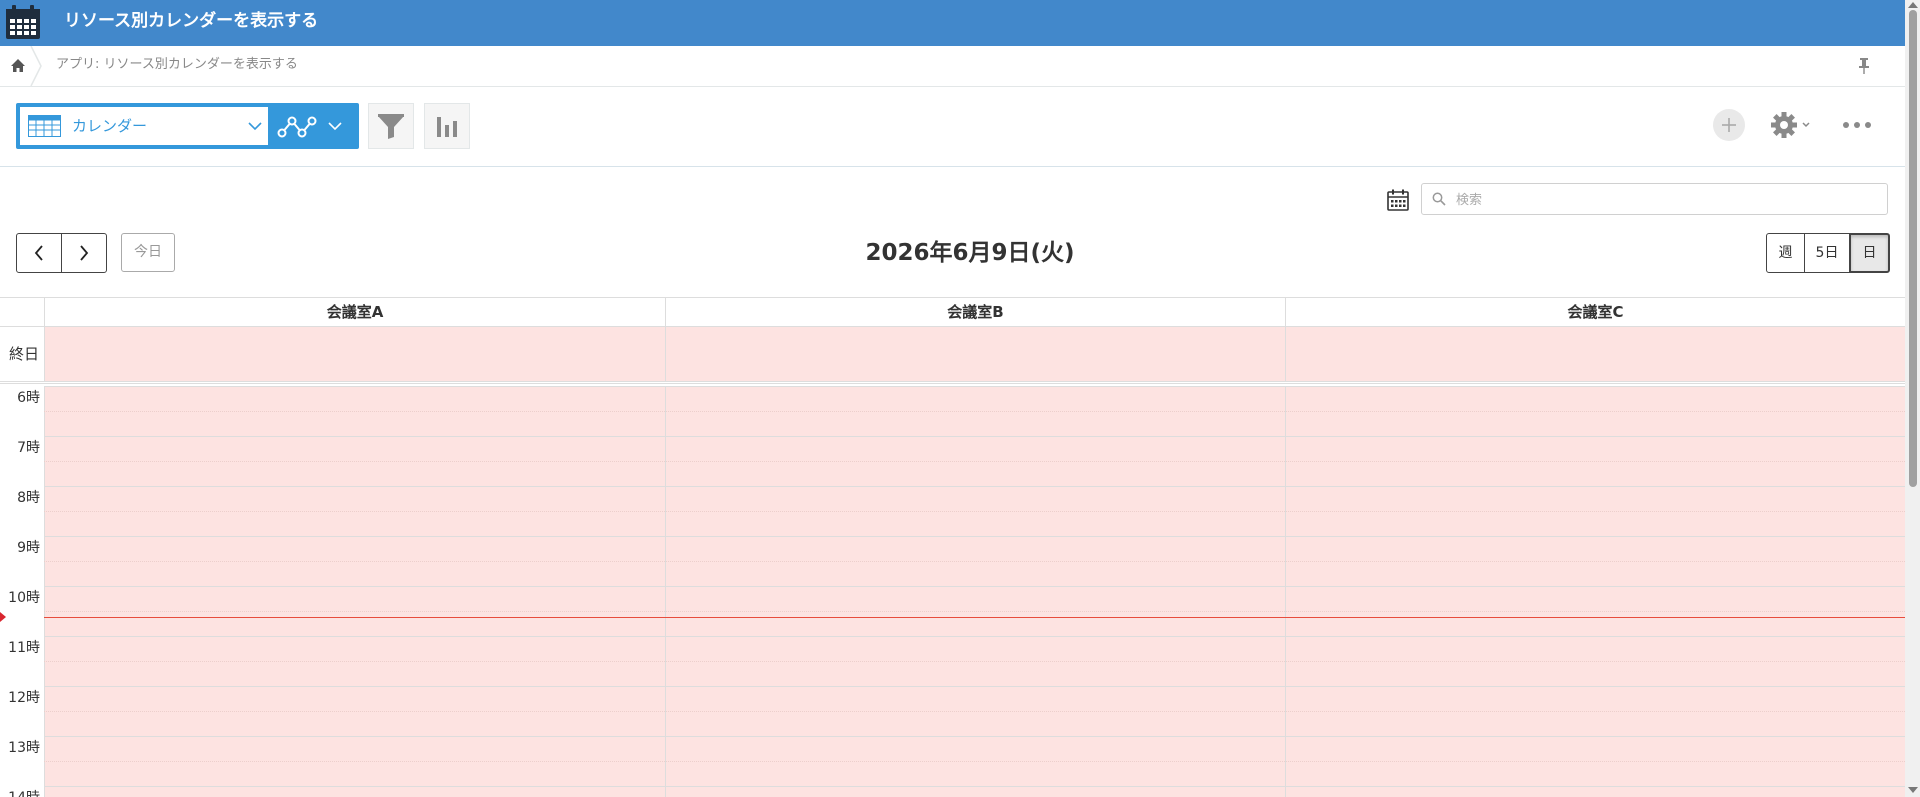  Describe the element at coordinates (1666, 200) in the screenshot. I see `search-input` at that location.